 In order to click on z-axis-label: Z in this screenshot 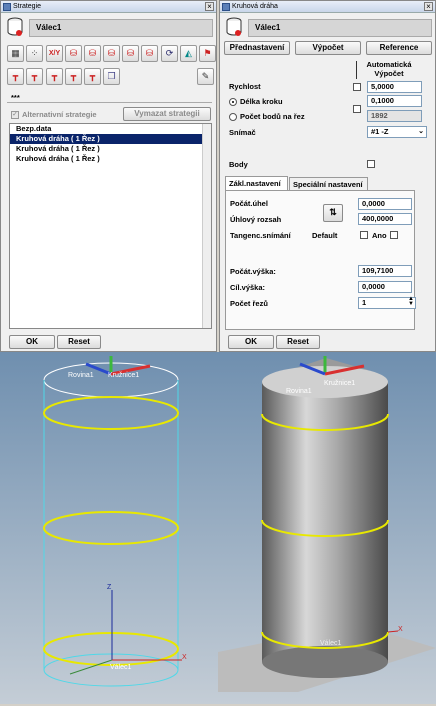, I will do `click(109, 587)`.